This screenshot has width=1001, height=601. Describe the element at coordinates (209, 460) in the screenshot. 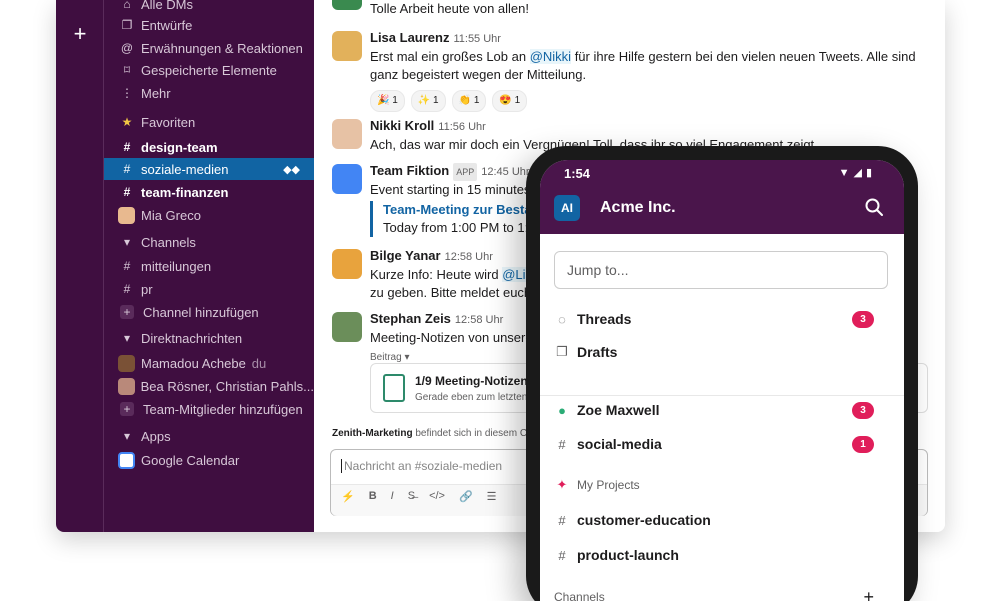

I see `sidebar-item-google-calendar: Google Calendar` at that location.